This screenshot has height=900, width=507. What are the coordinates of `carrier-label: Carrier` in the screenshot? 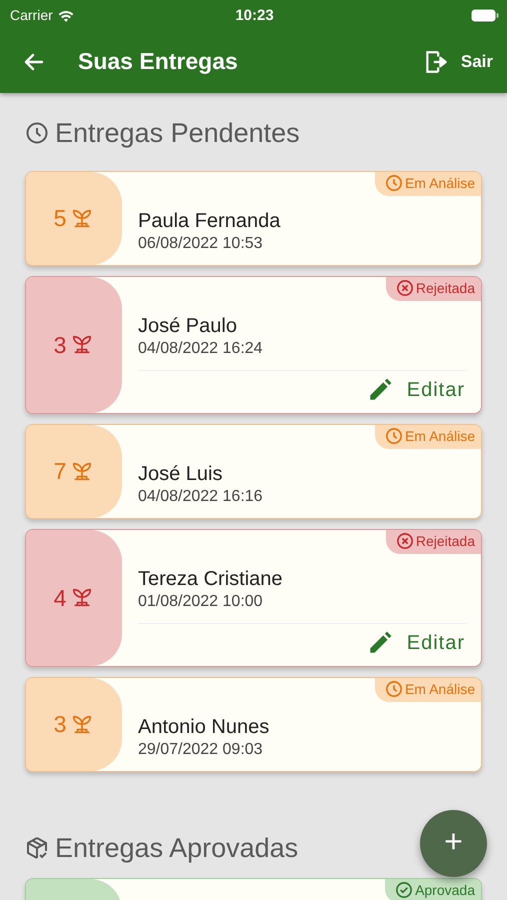 It's located at (31, 15).